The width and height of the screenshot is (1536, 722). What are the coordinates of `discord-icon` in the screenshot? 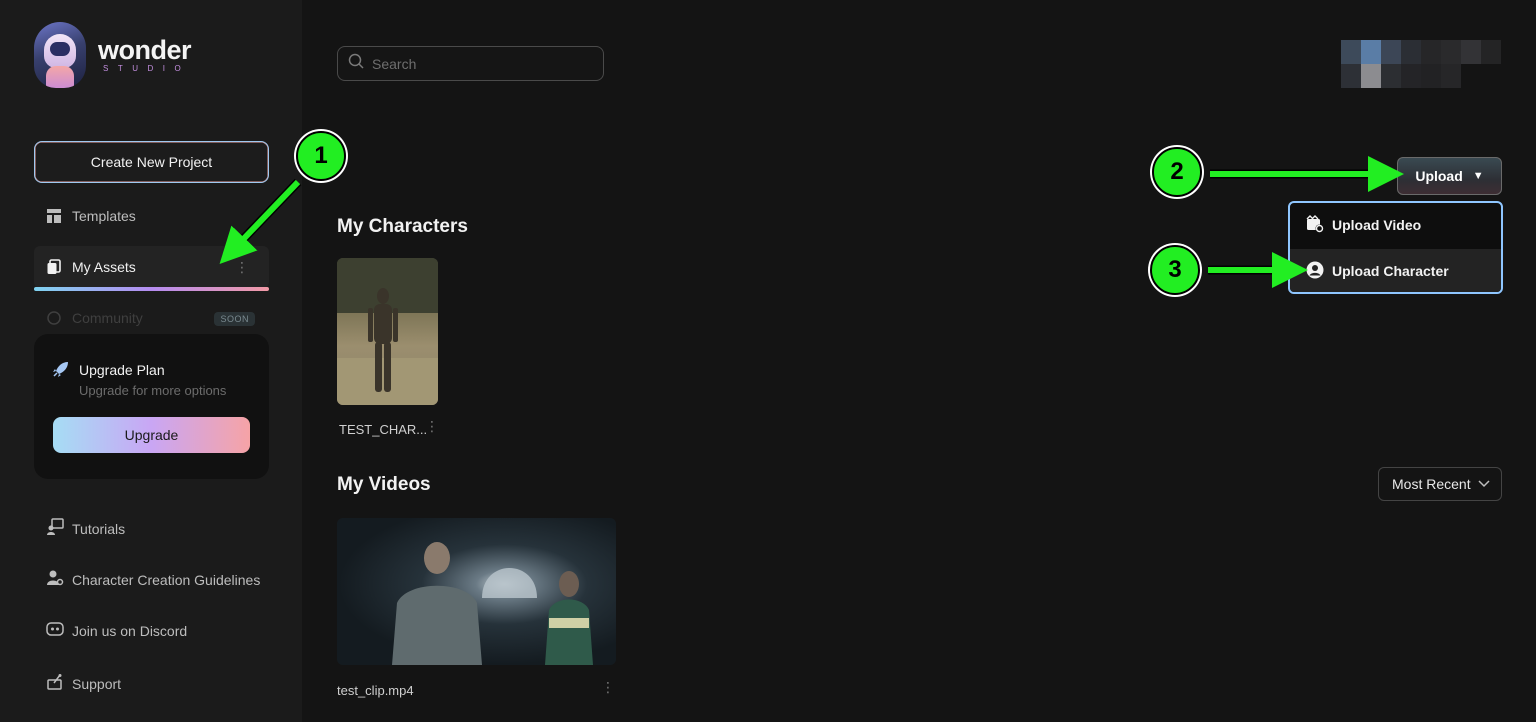 It's located at (55, 630).